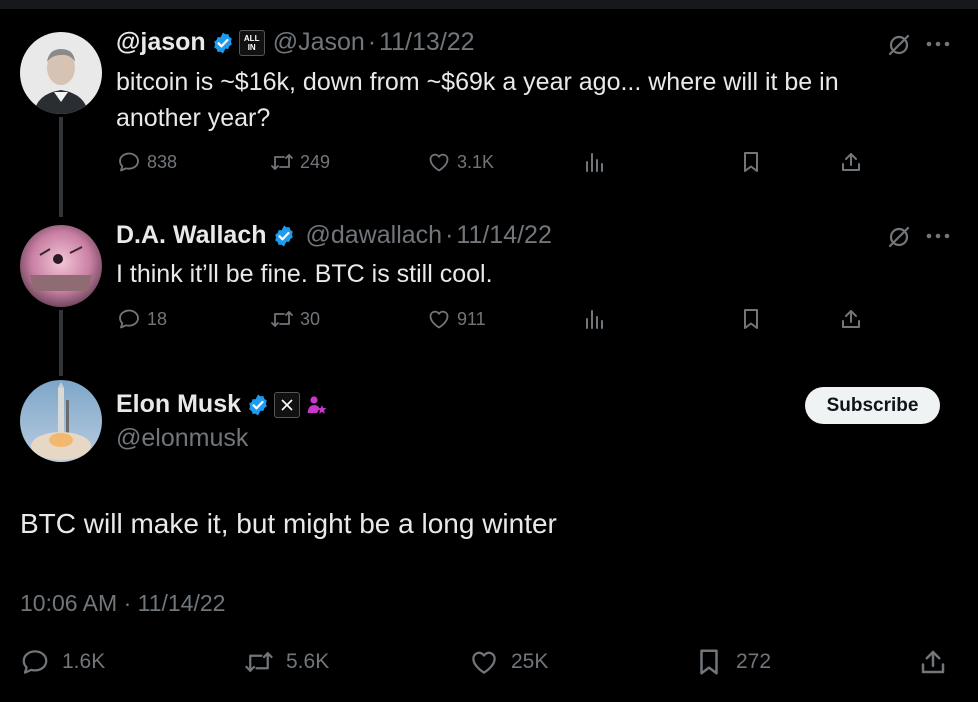 The image size is (978, 702). Describe the element at coordinates (122, 603) in the screenshot. I see `tweet-timestamp: 10:06 AM · 11/14/22` at that location.